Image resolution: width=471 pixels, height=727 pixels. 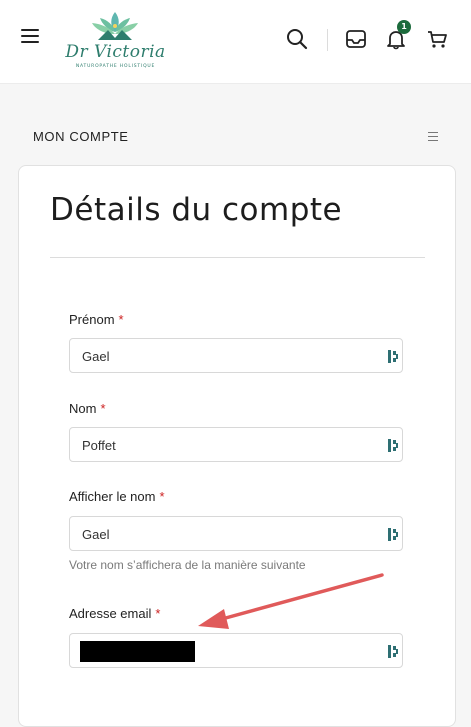 What do you see at coordinates (437, 39) in the screenshot?
I see `cart-icon` at bounding box center [437, 39].